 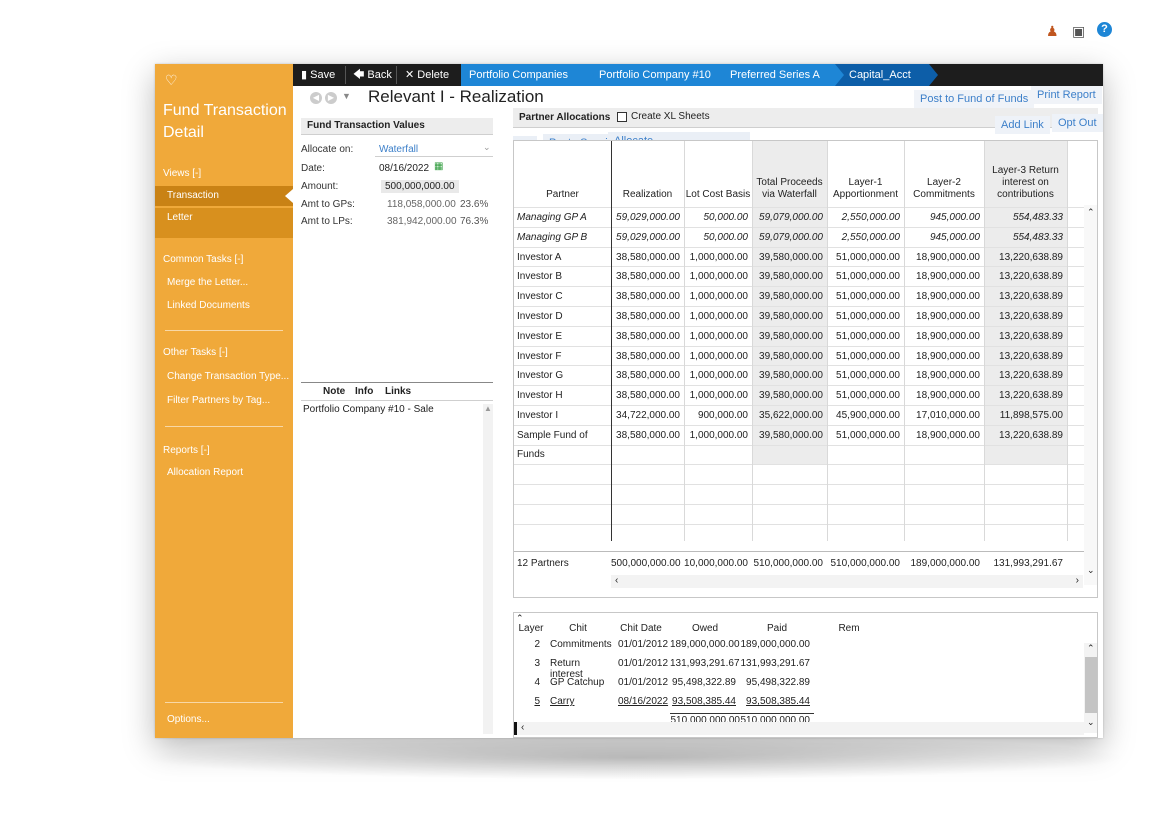 What do you see at coordinates (865, 415) in the screenshot?
I see `value-cell: 45,900,000.00` at bounding box center [865, 415].